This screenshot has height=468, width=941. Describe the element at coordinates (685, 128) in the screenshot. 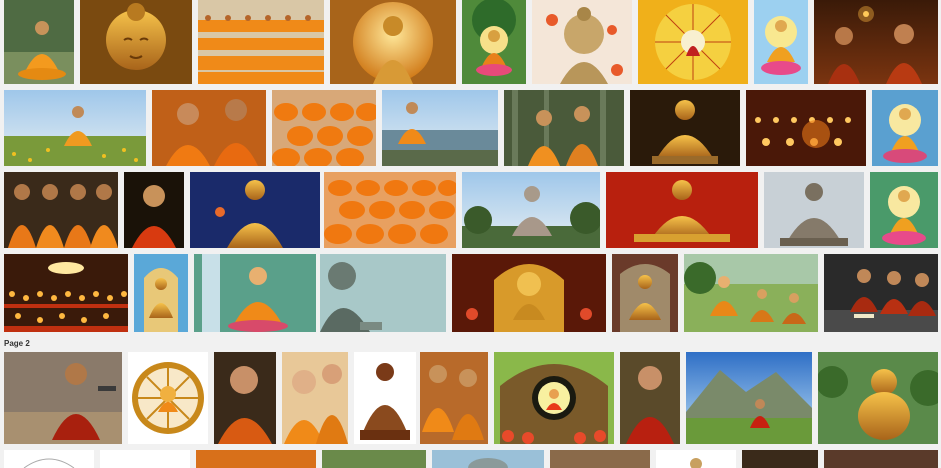

I see `result-image-golden-buddha-statue` at that location.